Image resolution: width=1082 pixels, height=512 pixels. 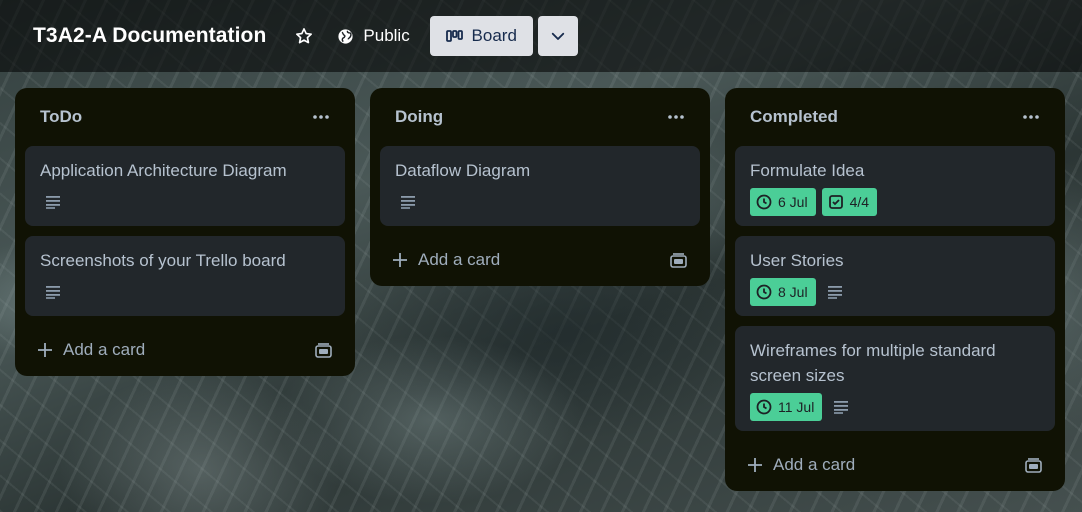 I want to click on card: Dataflow Diagram, so click(x=540, y=186).